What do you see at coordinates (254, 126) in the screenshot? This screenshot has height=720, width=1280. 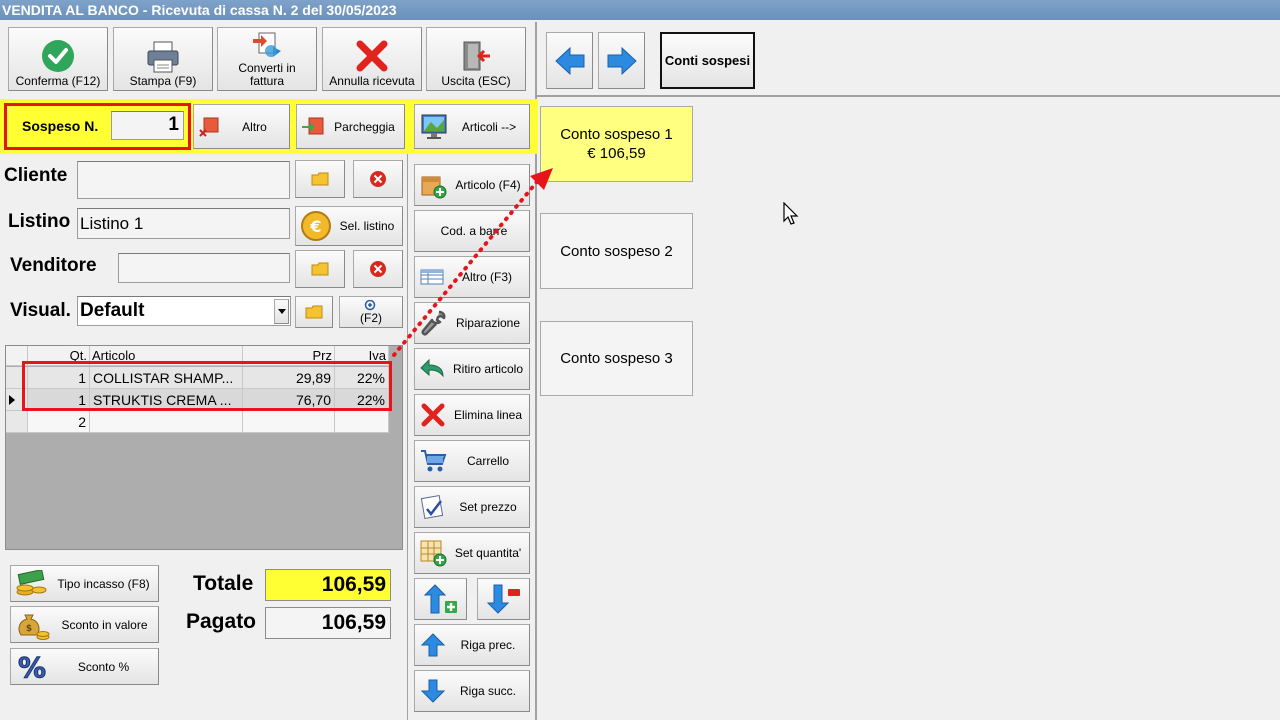 I see `other-suspend-label: Altro` at bounding box center [254, 126].